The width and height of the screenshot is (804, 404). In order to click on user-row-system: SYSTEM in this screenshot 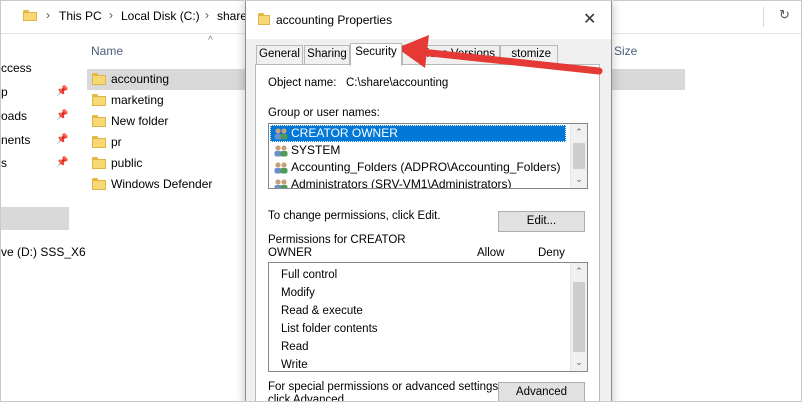, I will do `click(418, 150)`.